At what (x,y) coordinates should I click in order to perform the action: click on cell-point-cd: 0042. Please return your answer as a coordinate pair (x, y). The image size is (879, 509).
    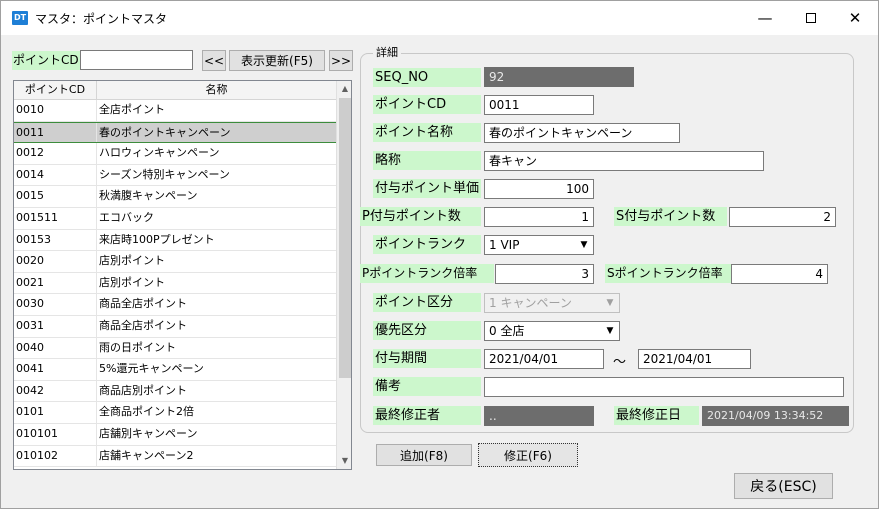
    Looking at the image, I should click on (55, 391).